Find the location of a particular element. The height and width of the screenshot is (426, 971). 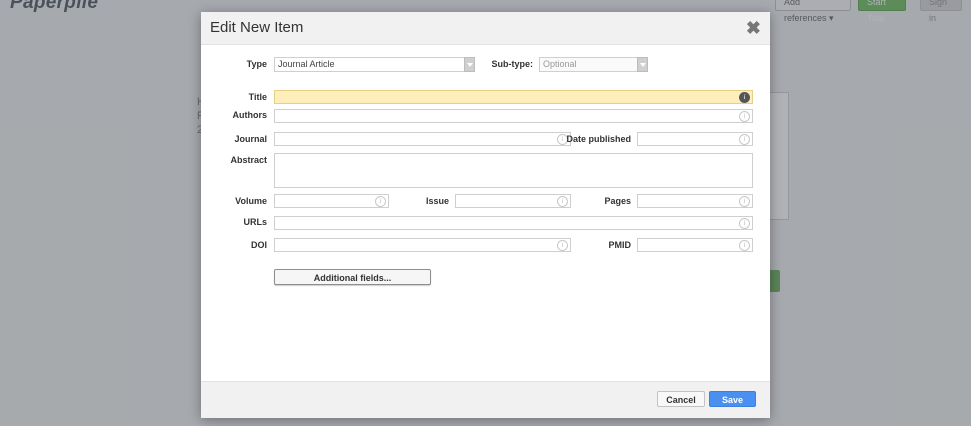

date-published-input is located at coordinates (688, 139).